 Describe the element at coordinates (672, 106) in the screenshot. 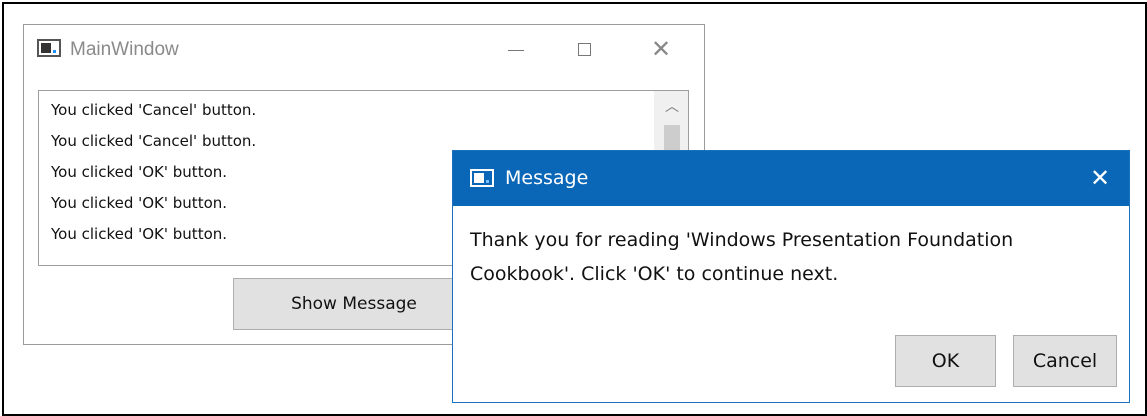

I see `scroll-up-icon: ︿` at that location.